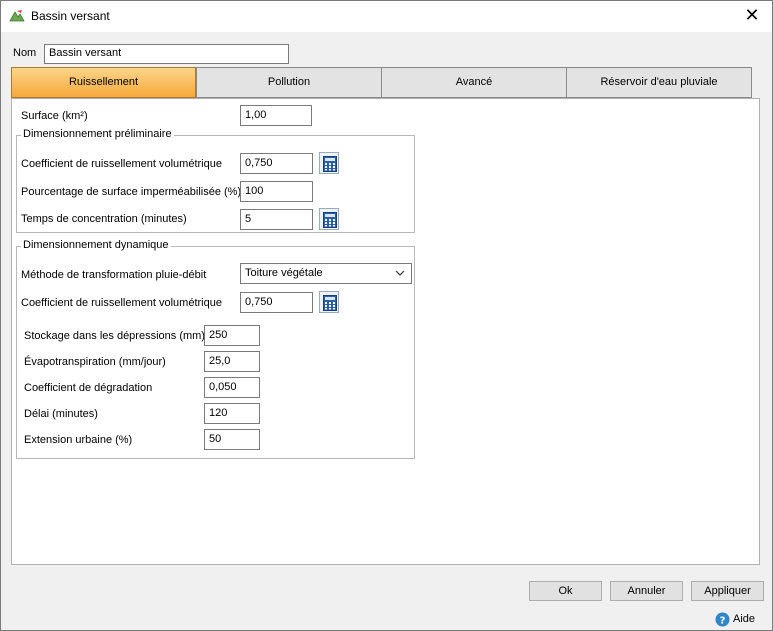 Image resolution: width=773 pixels, height=631 pixels. I want to click on dynamic-runoff-input: 0,750, so click(276, 302).